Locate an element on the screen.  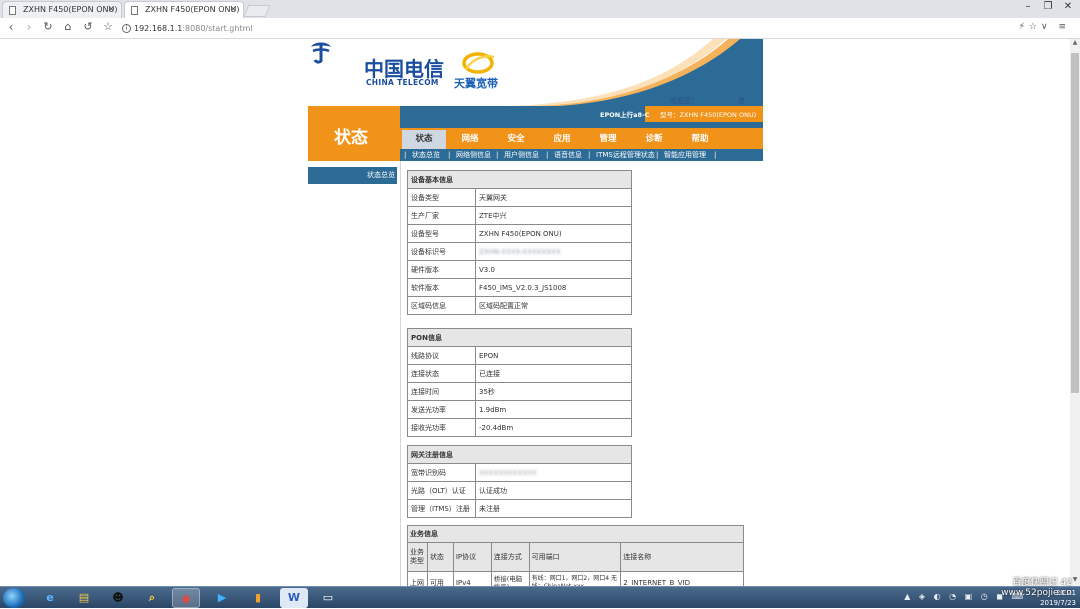
row-value: ZXHN F450(EPON ONU) is located at coordinates (553, 233).